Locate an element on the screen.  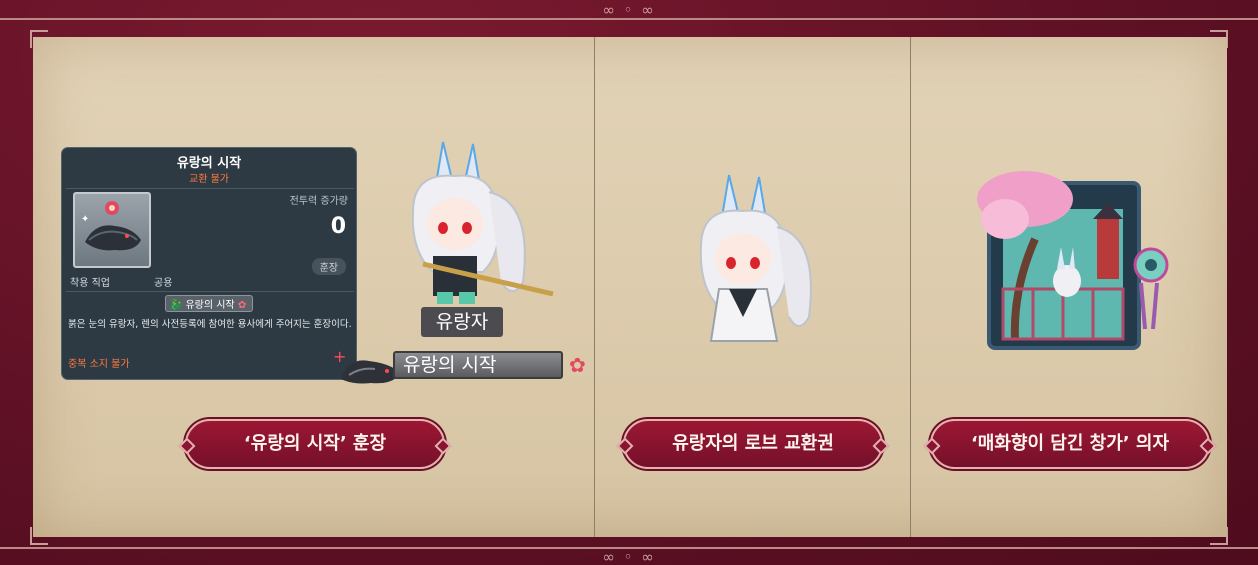
tooltip-trade-status: 교환 불가 is located at coordinates (209, 179).